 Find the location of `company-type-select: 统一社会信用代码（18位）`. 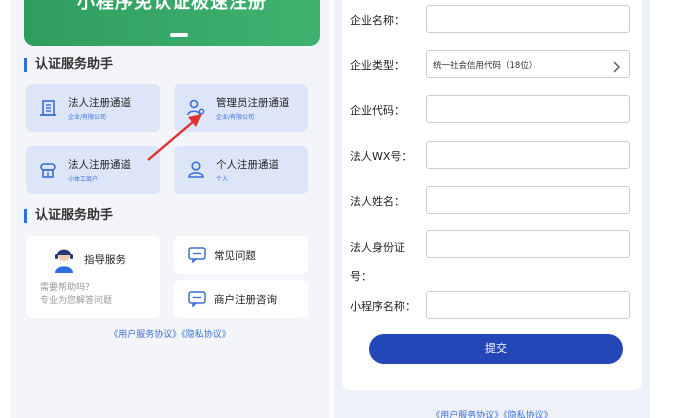

company-type-select: 统一社会信用代码（18位） is located at coordinates (528, 64).